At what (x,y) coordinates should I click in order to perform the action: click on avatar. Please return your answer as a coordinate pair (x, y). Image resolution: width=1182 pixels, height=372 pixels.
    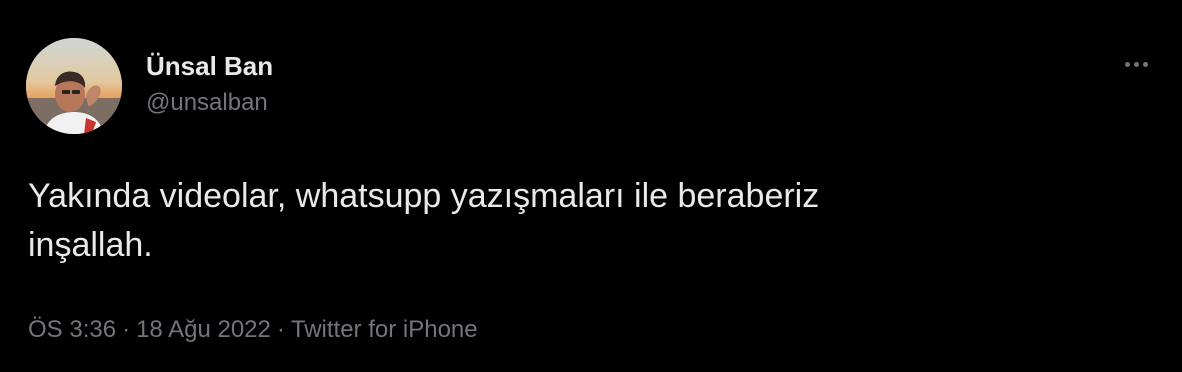
    Looking at the image, I should click on (74, 86).